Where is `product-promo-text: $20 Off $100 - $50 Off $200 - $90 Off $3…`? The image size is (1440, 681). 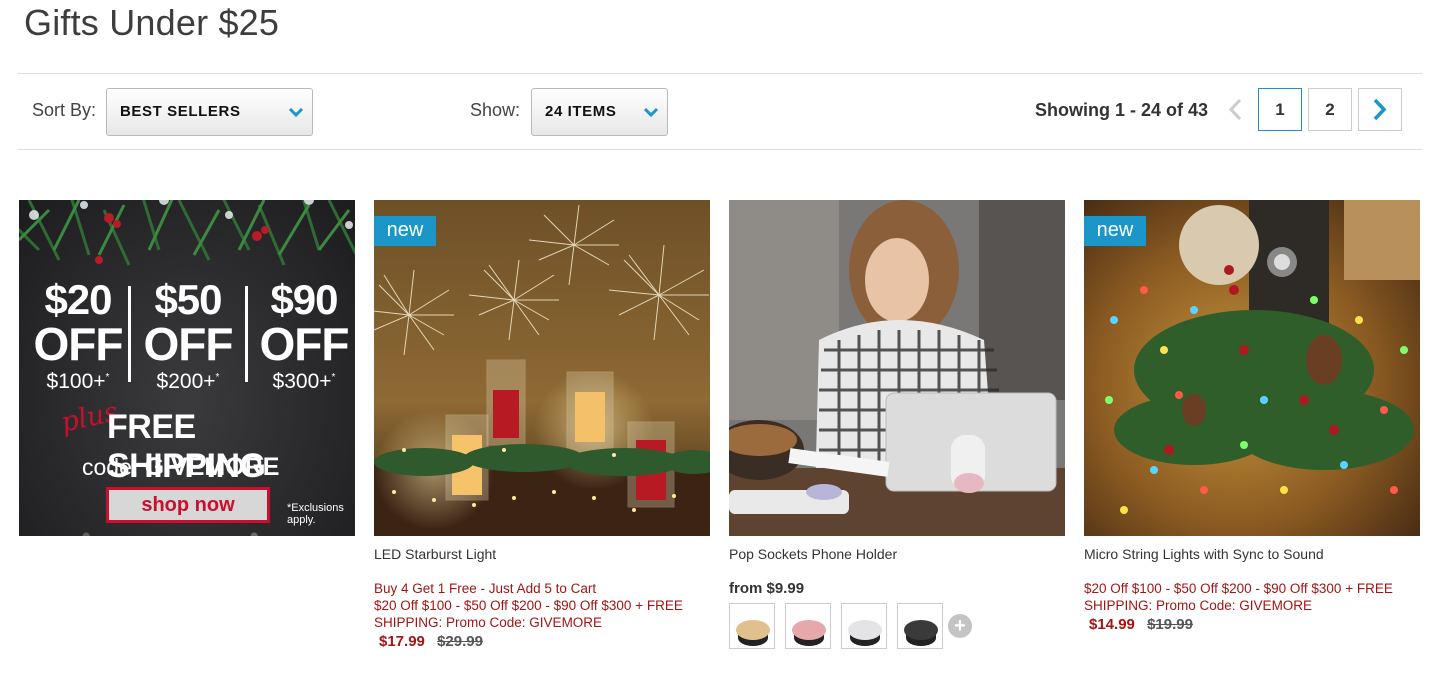
product-promo-text: $20 Off $100 - $50 Off $200 - $90 Off $3… is located at coordinates (1238, 597).